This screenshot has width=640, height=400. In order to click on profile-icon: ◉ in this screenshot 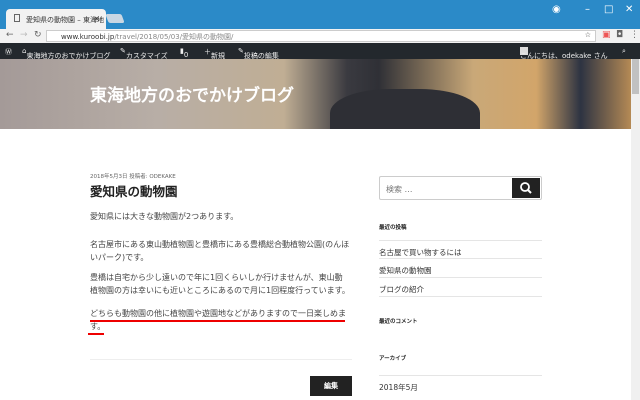, I will do `click(556, 9)`.